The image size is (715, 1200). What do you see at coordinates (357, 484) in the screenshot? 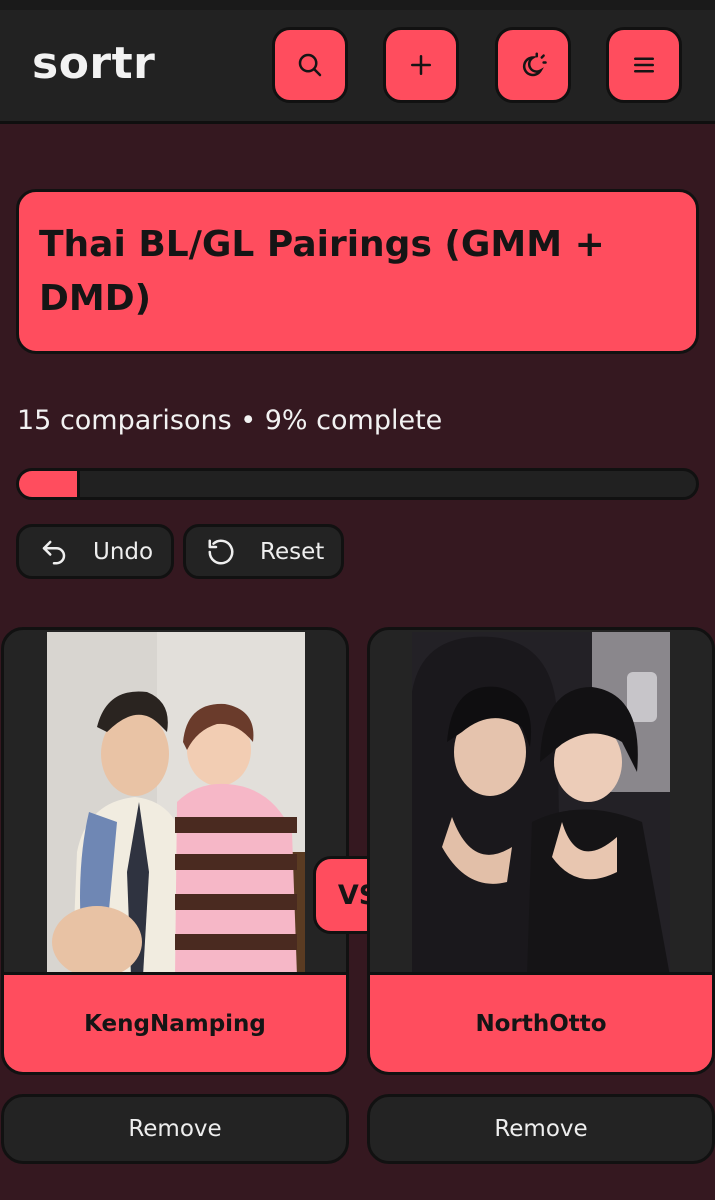
I see `progress-bar` at bounding box center [357, 484].